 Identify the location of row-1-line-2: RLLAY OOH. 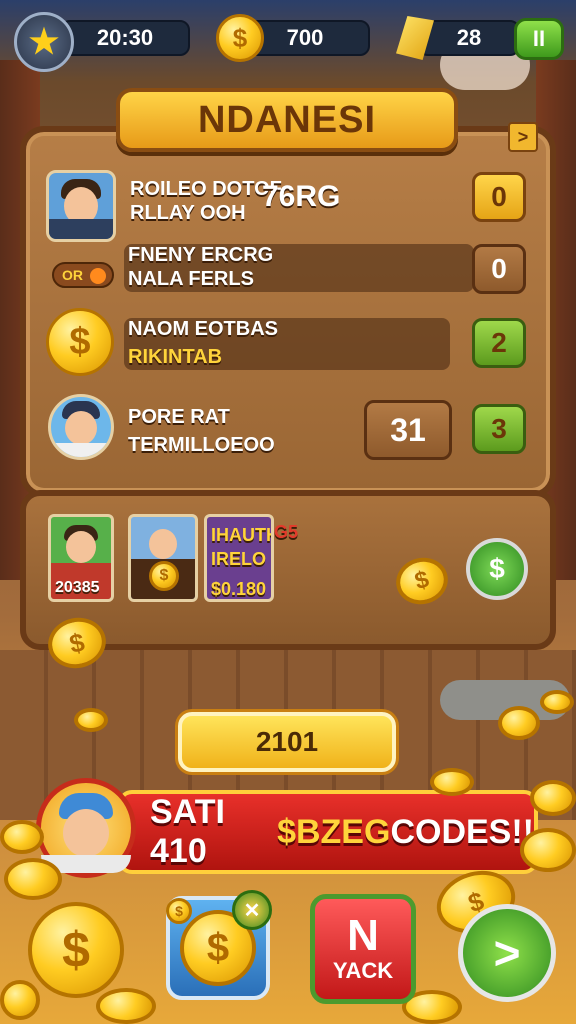
(188, 213).